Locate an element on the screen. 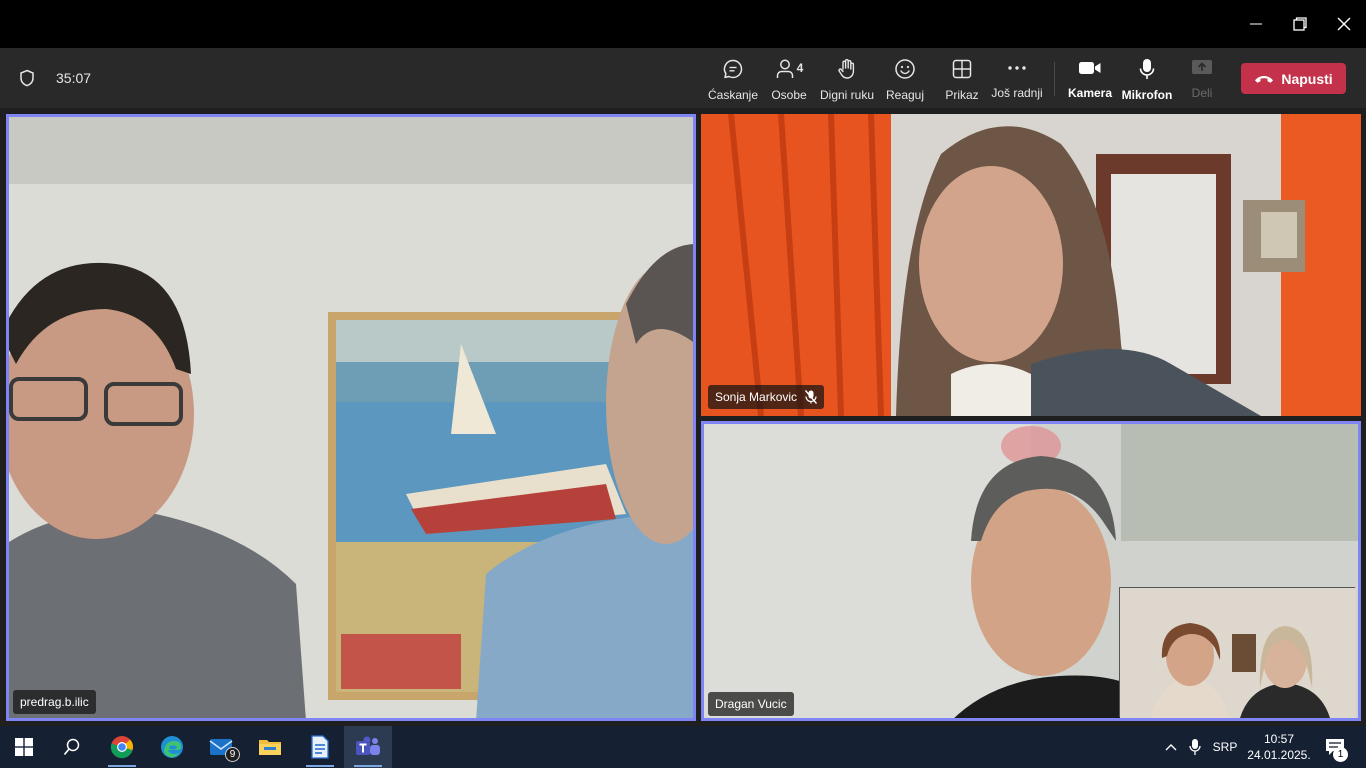 The width and height of the screenshot is (1366, 768). taskbar-edge is located at coordinates (172, 747).